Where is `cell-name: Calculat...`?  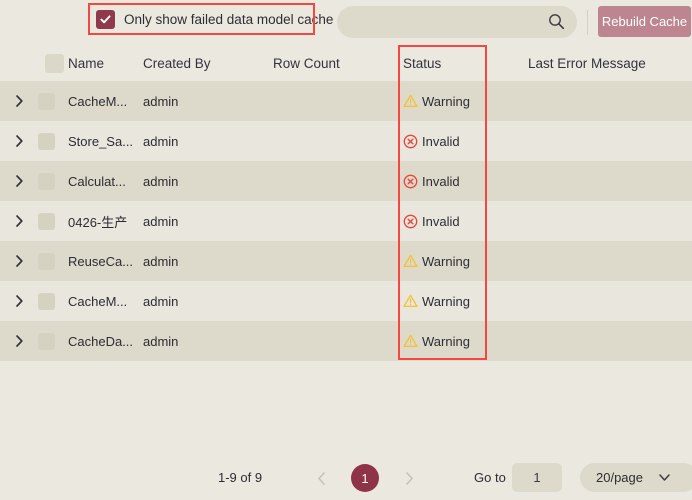 cell-name: Calculat... is located at coordinates (97, 181).